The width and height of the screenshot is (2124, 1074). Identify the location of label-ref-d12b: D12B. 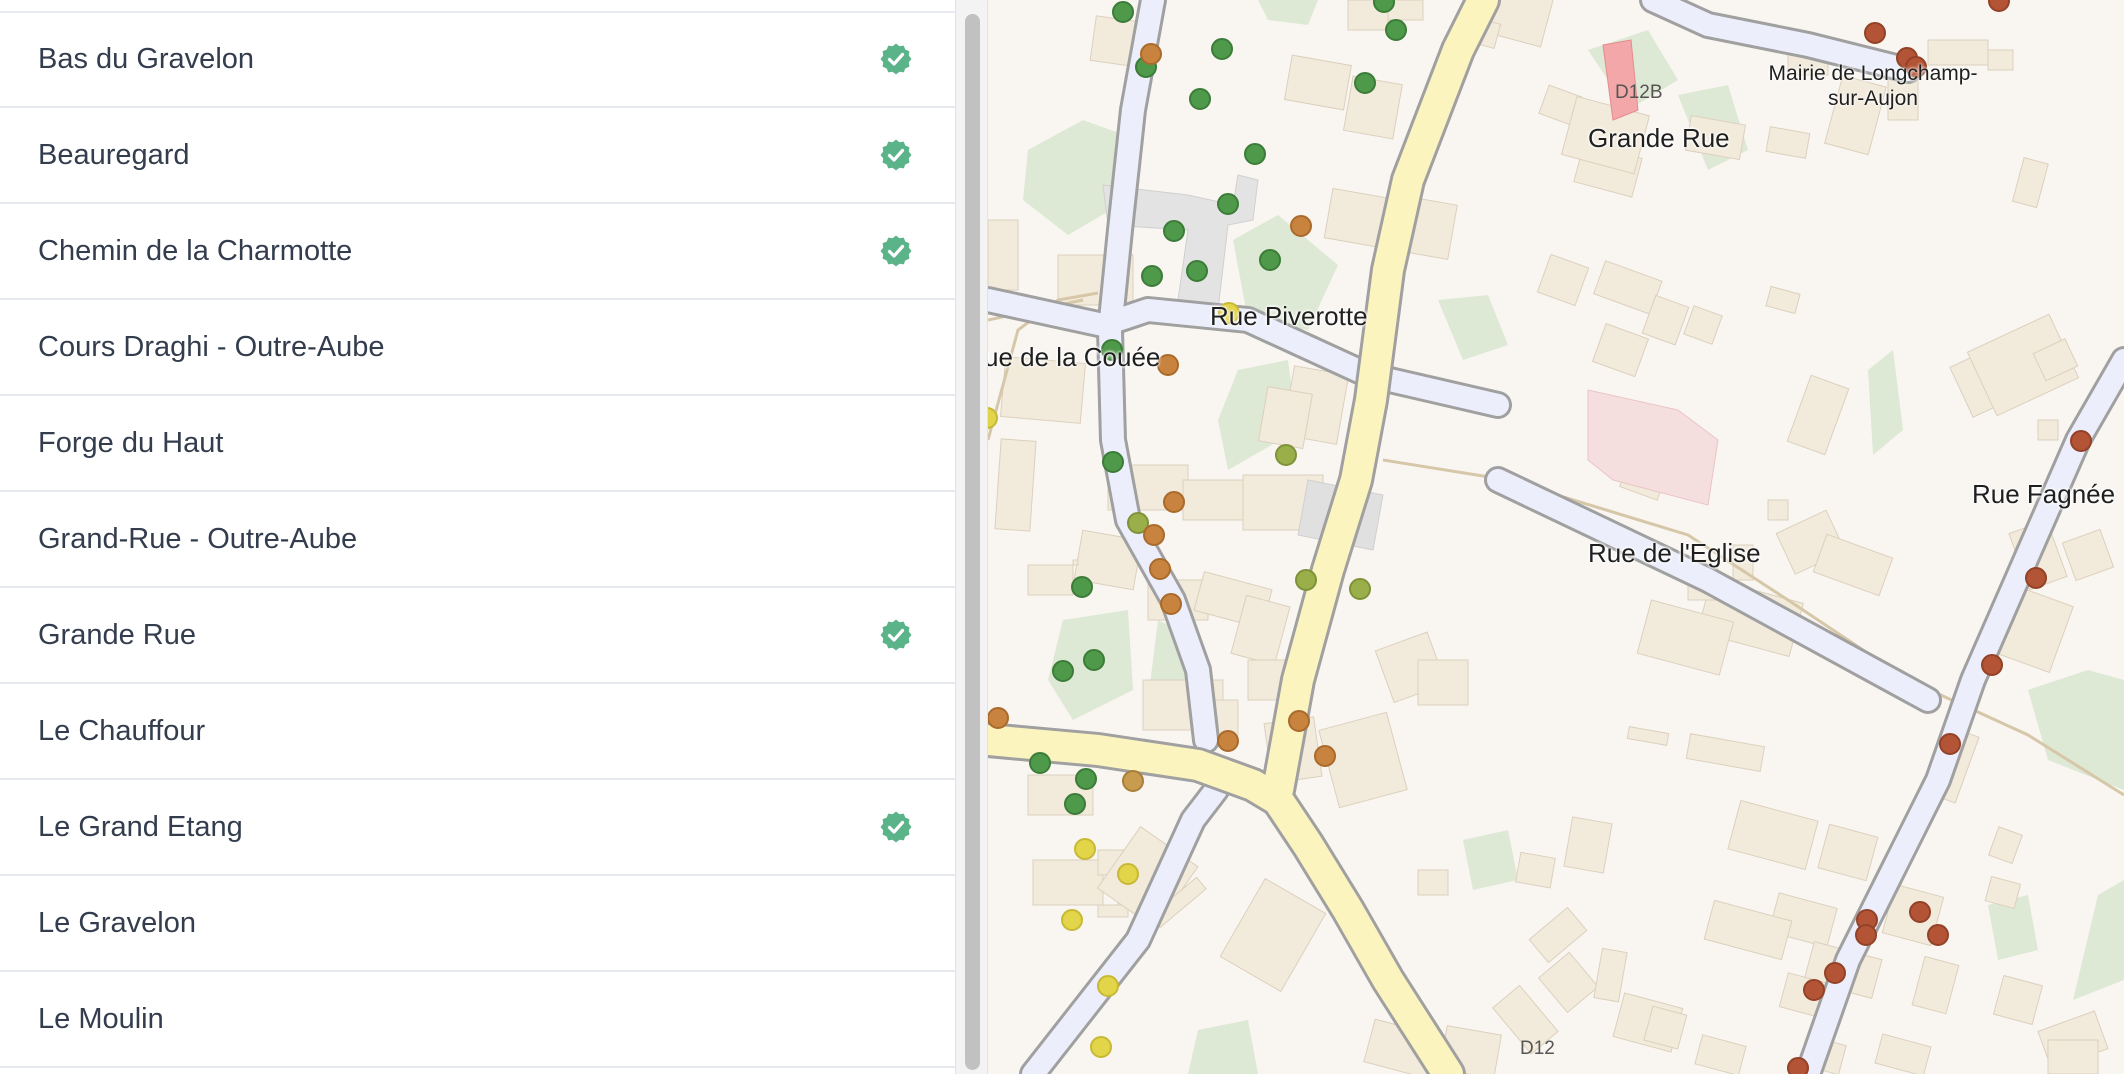
(1639, 92).